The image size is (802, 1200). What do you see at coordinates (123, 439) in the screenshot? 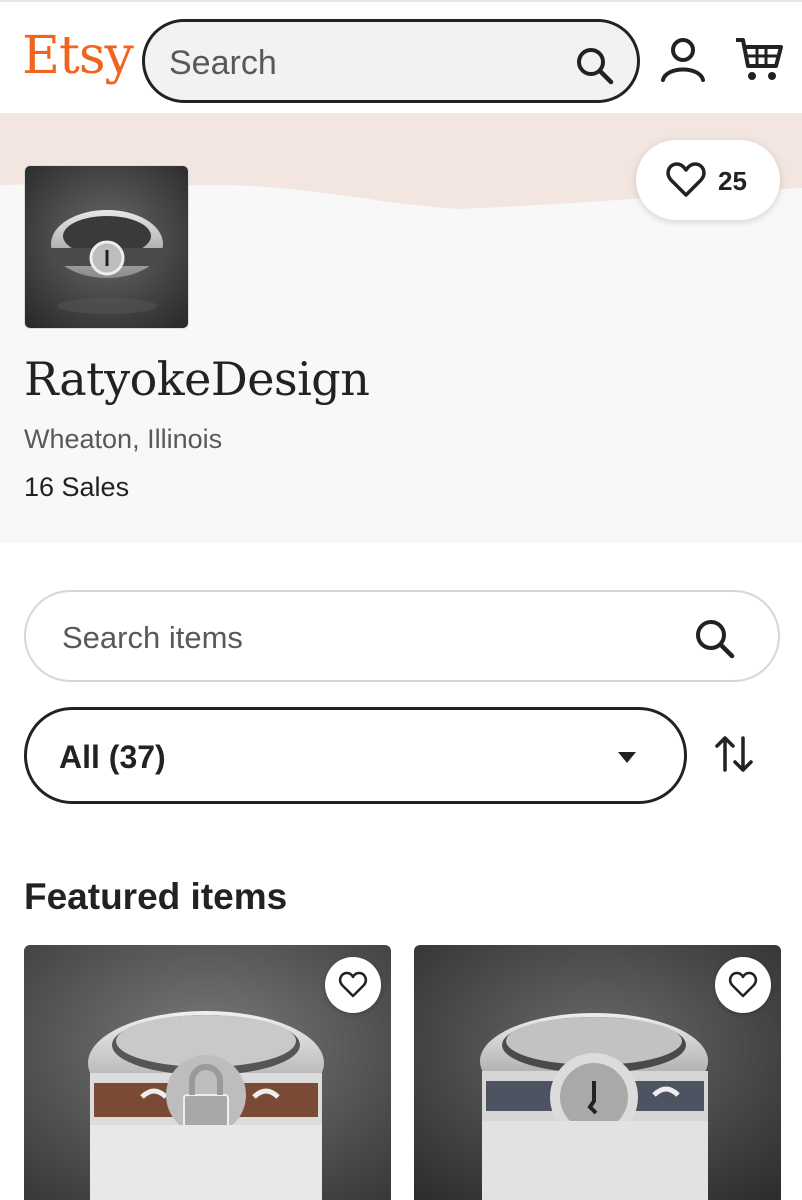
I see `shop-location: Wheaton, Illinois` at bounding box center [123, 439].